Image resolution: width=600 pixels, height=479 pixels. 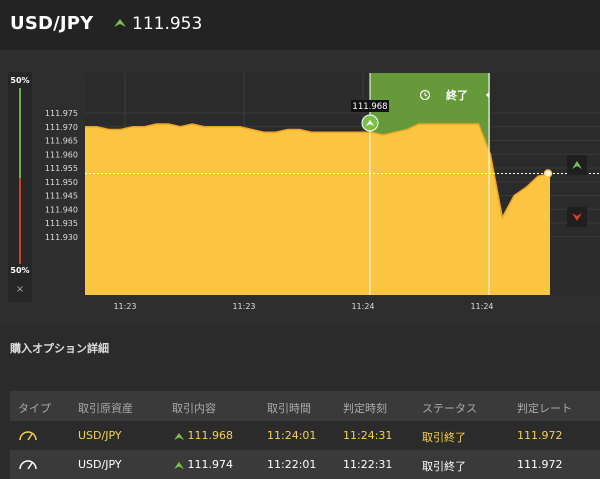 What do you see at coordinates (61, 113) in the screenshot?
I see `y-tick-label: 111.975` at bounding box center [61, 113].